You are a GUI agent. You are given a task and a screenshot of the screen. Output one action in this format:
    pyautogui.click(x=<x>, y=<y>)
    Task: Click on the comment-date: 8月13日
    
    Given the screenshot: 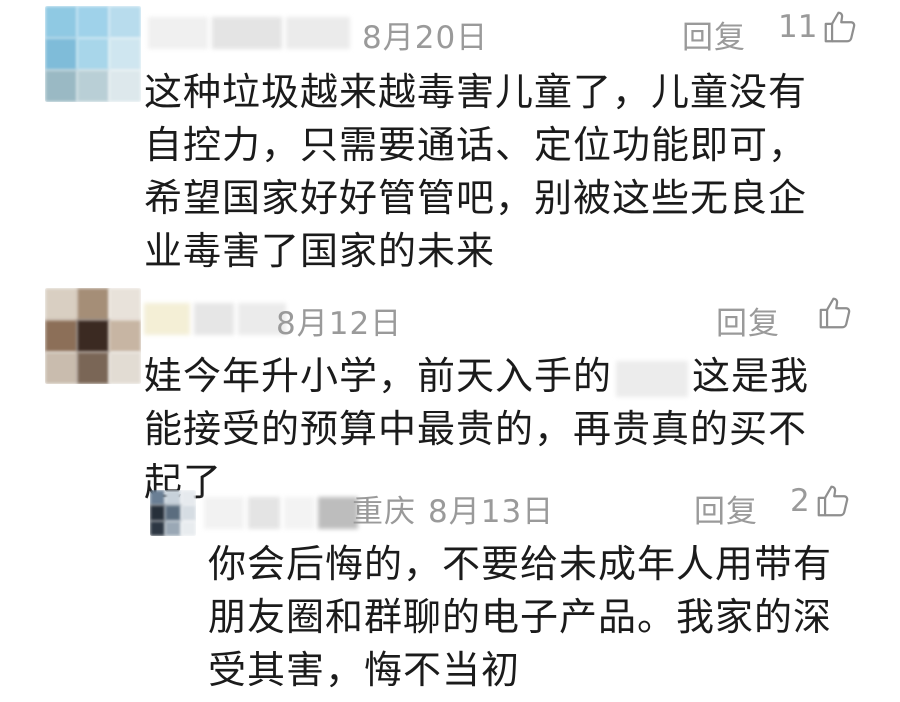 What is the action you would take?
    pyautogui.click(x=491, y=512)
    